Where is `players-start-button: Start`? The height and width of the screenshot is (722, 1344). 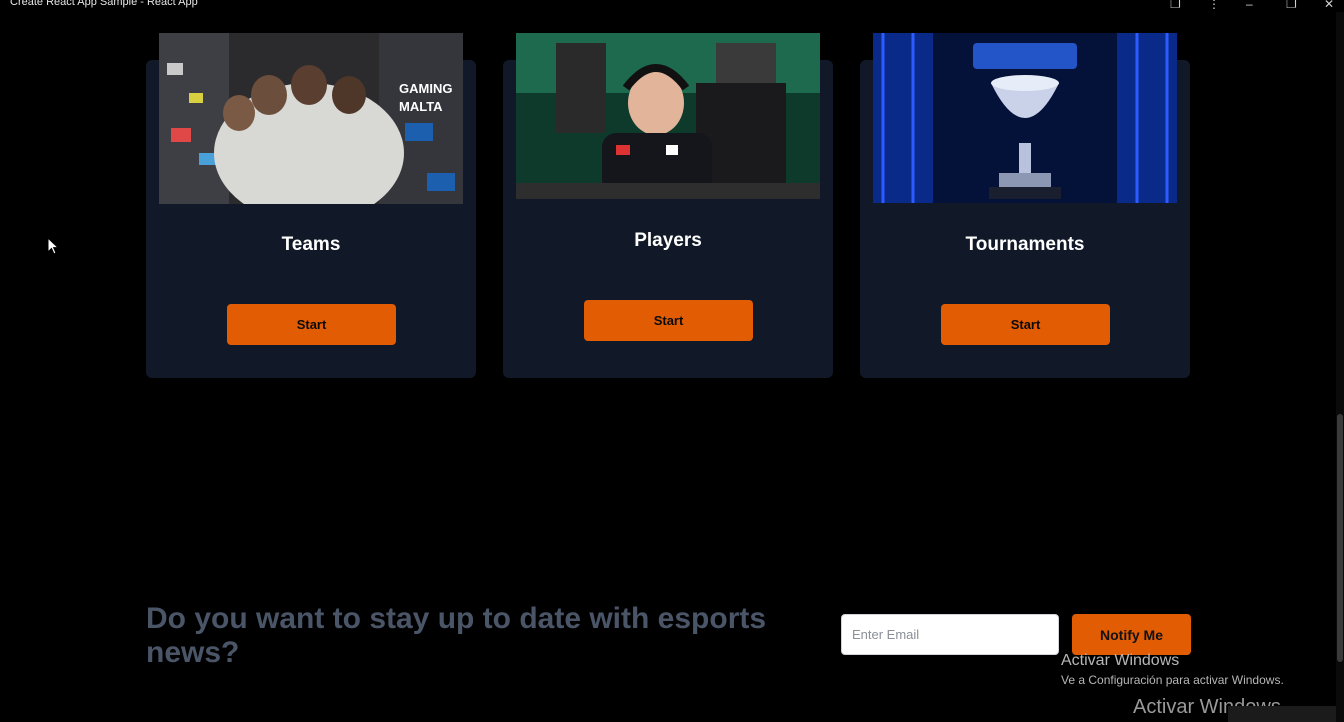
players-start-button: Start is located at coordinates (668, 320).